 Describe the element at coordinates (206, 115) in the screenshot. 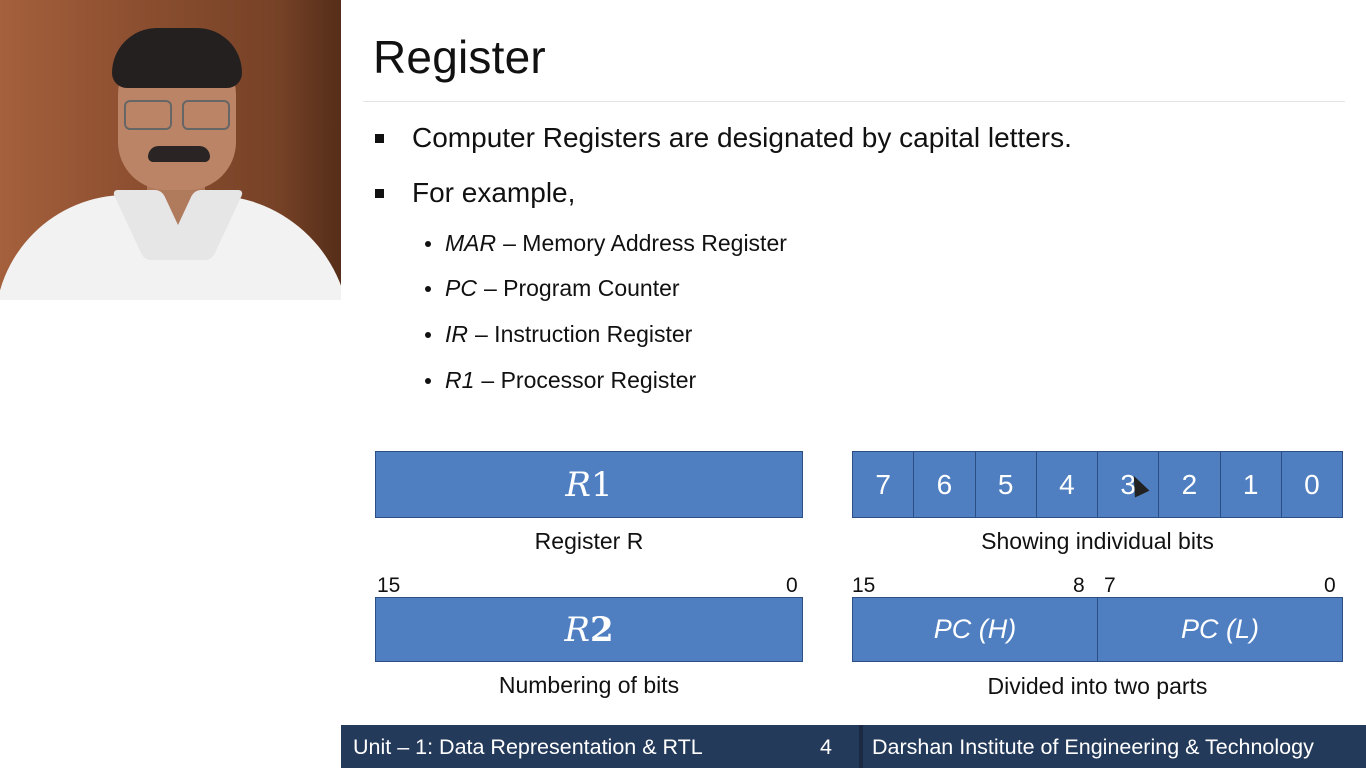

I see `presenter-glasses-right` at that location.